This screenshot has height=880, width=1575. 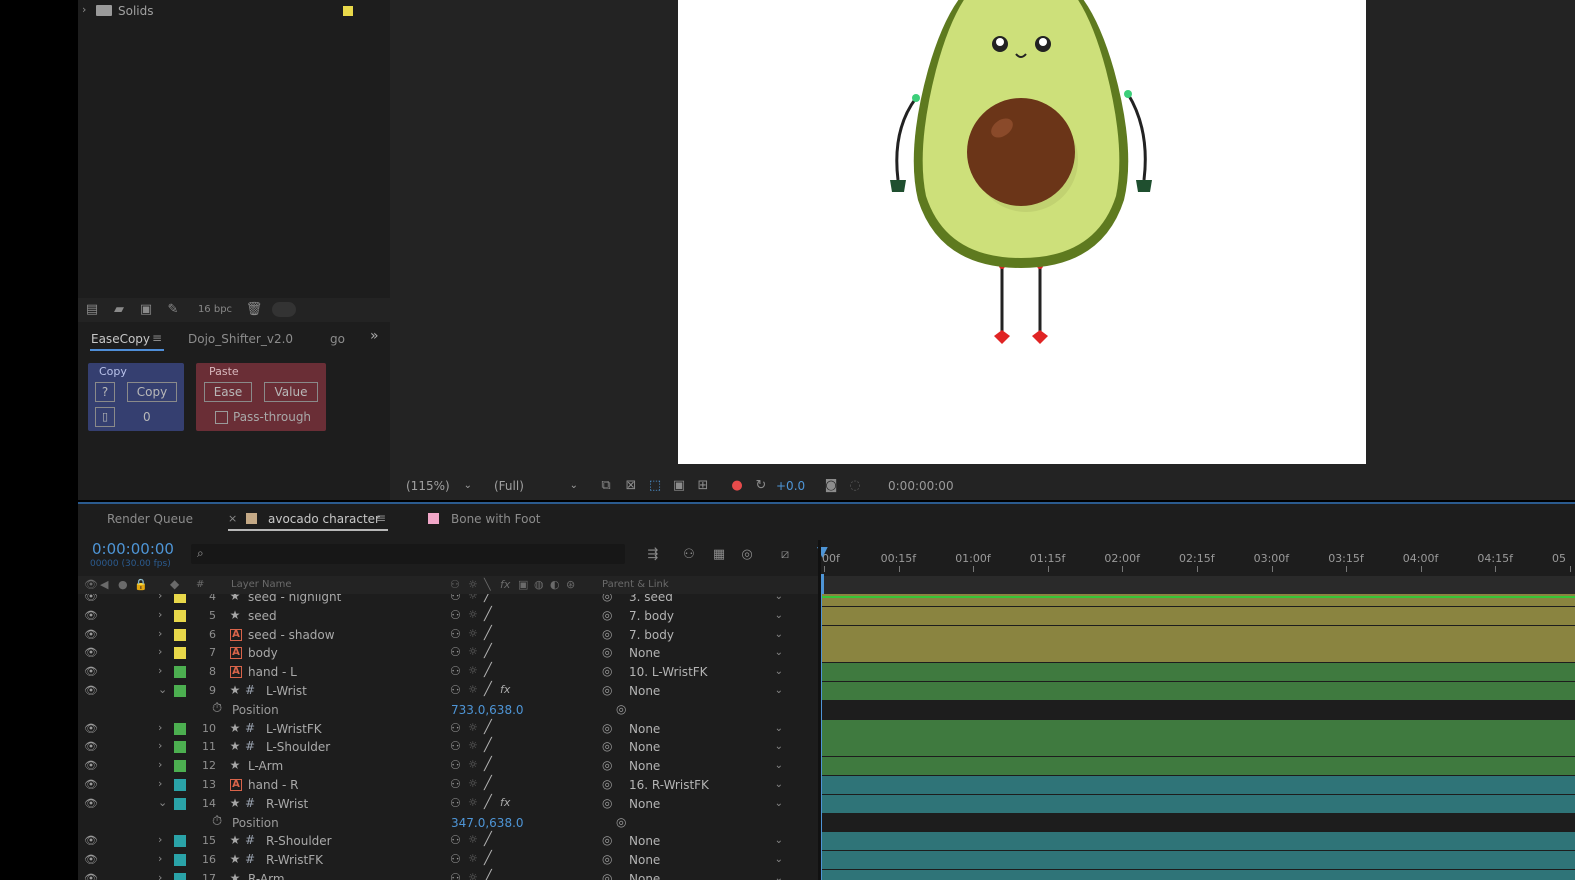 What do you see at coordinates (448, 635) in the screenshot?
I see `layer-row: 👁 › 6 Aseed - shadow ⚇ ☼ ╱ ◎ 7. body ⌄` at bounding box center [448, 635].